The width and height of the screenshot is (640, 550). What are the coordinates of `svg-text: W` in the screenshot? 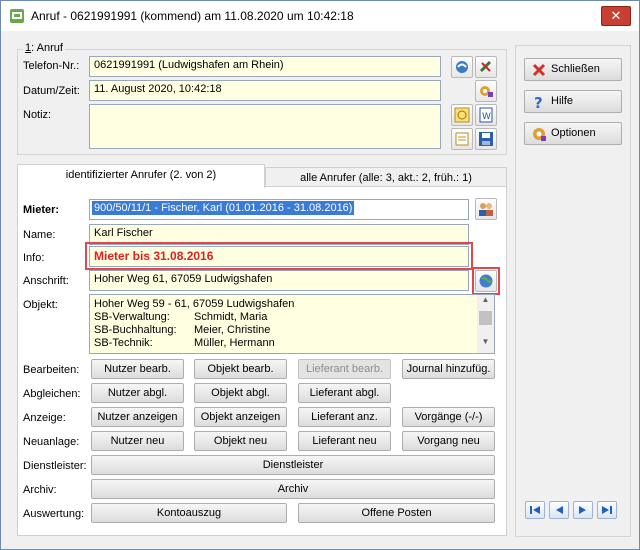 It's located at (486, 117).